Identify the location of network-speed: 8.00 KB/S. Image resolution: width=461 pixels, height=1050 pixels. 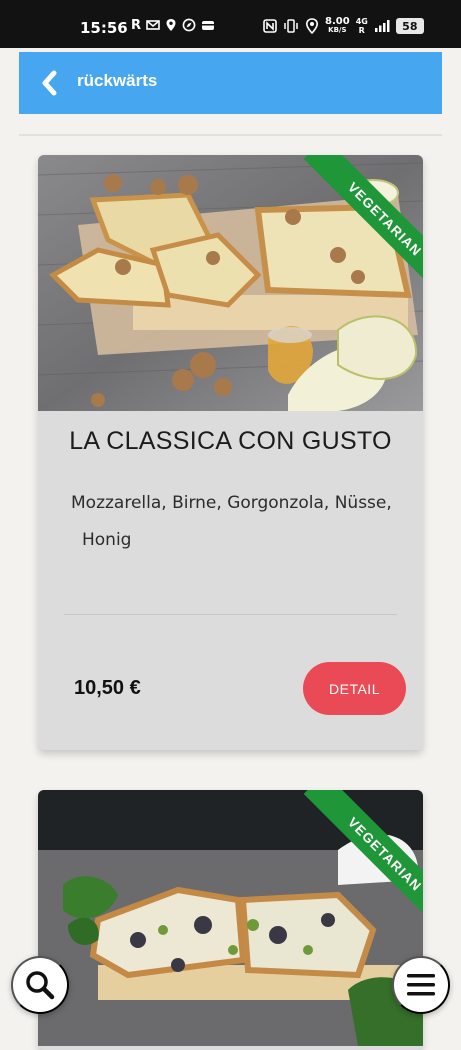
(337, 25).